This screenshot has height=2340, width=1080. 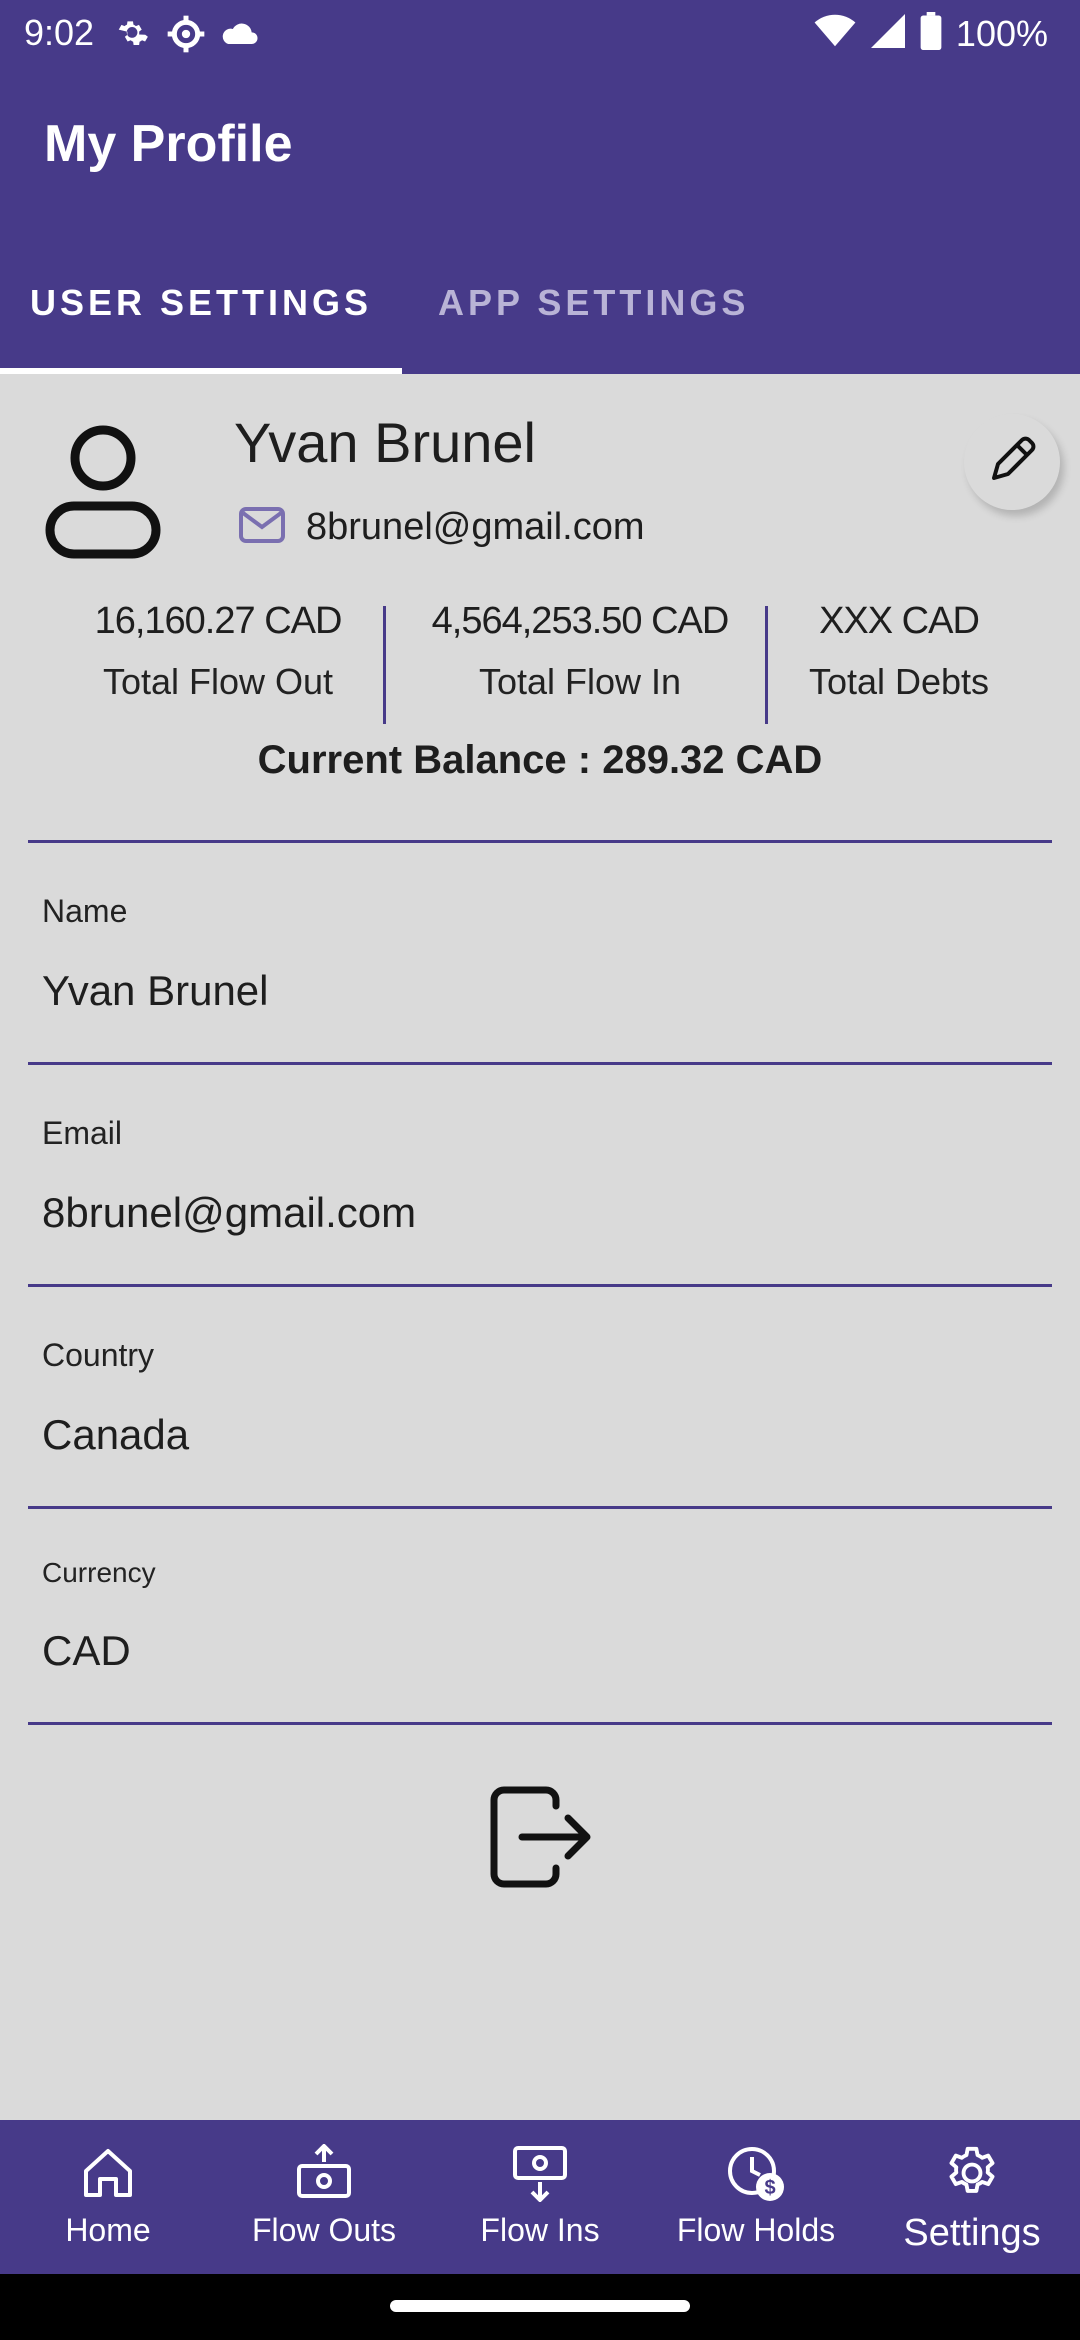 I want to click on currency-field: Currency CAD, so click(x=540, y=1617).